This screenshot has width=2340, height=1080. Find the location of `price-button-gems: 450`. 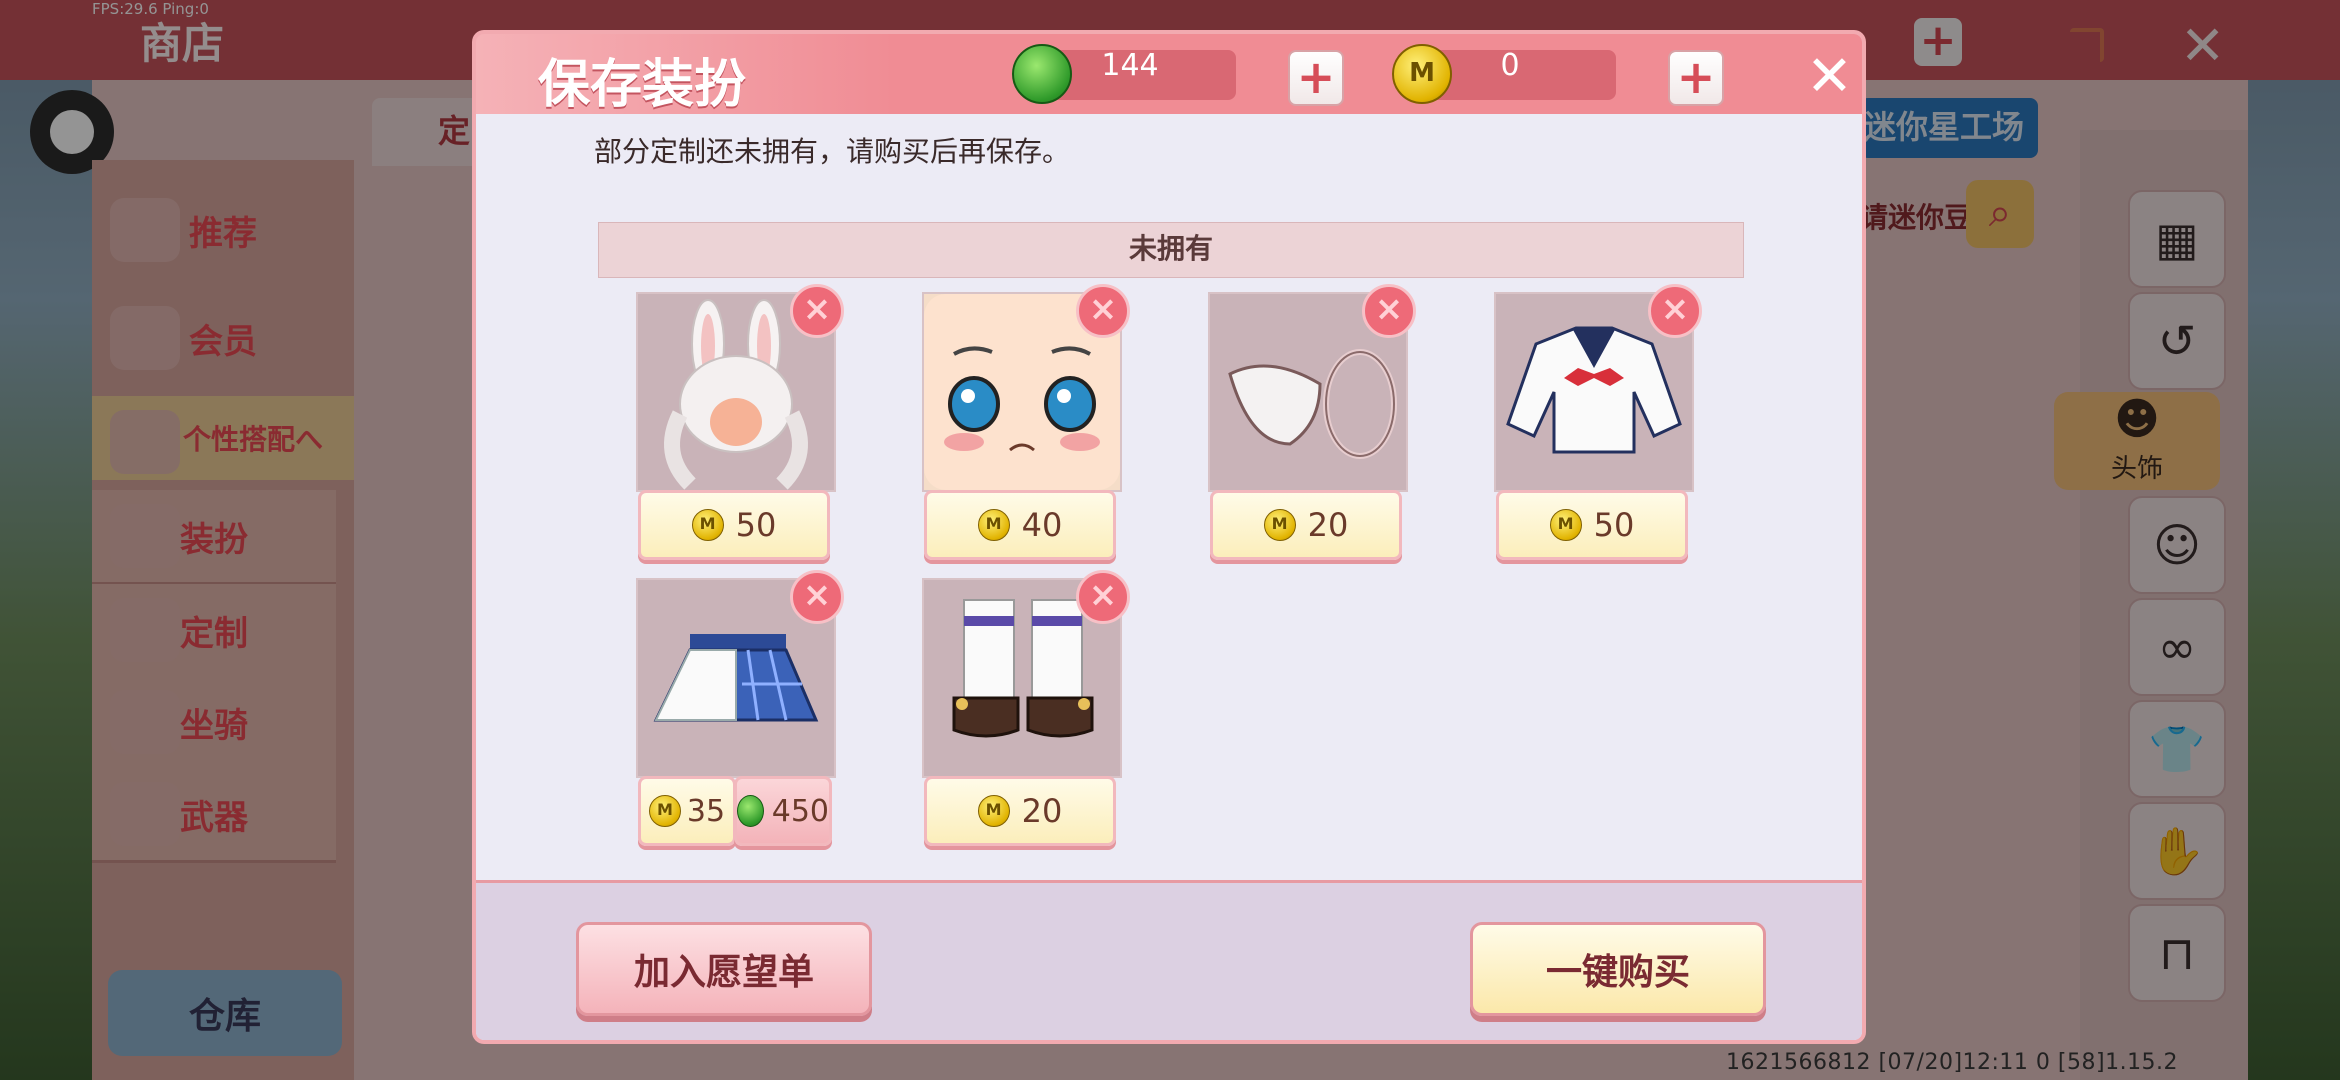

price-button-gems: 450 is located at coordinates (783, 811).